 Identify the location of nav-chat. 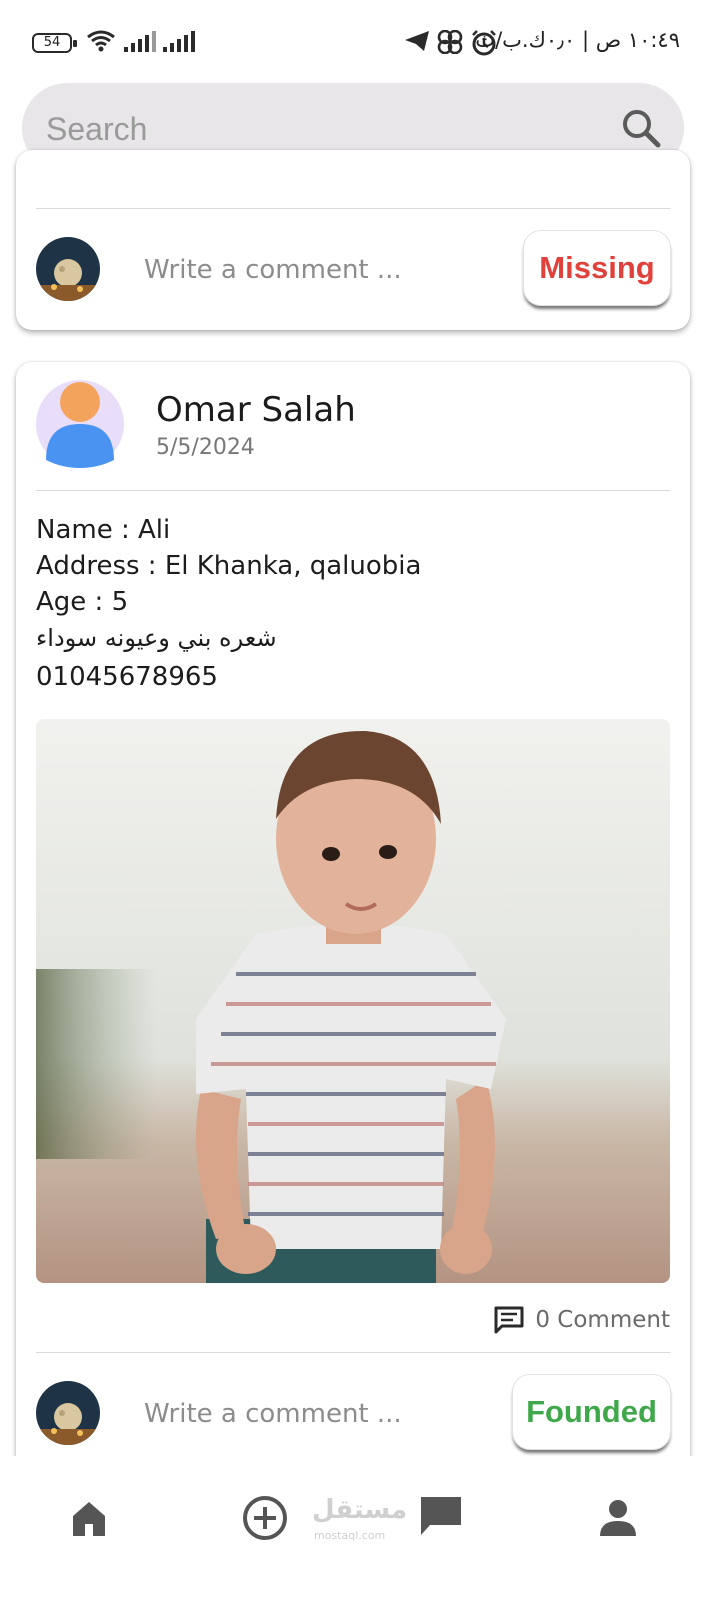
(441, 1511).